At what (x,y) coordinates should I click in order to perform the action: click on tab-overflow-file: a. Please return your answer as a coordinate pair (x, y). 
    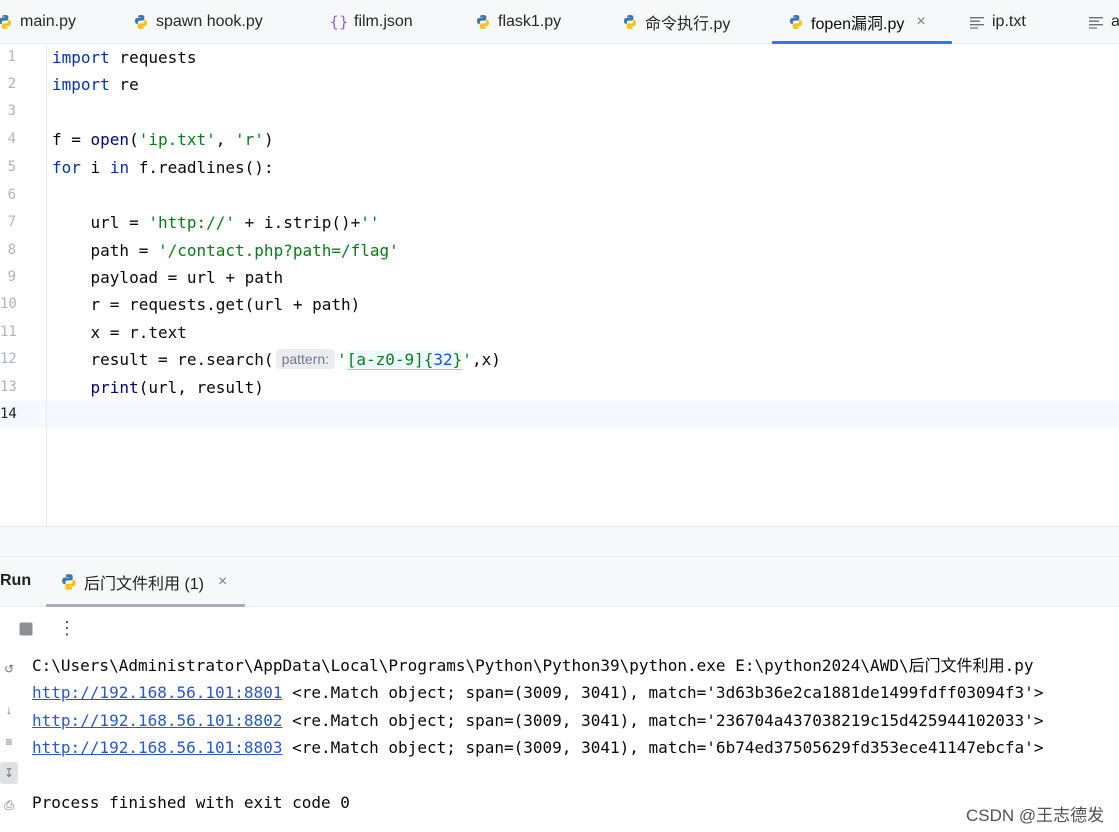
    Looking at the image, I should click on (1103, 22).